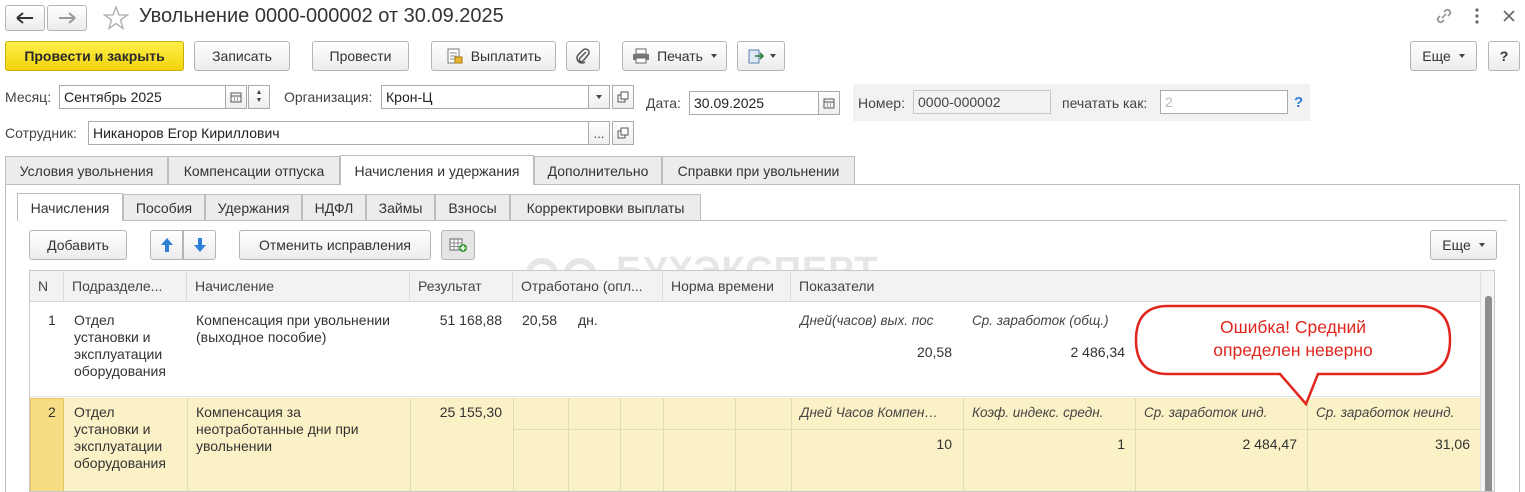 This screenshot has width=1525, height=492. I want to click on date-label: Дата:, so click(663, 103).